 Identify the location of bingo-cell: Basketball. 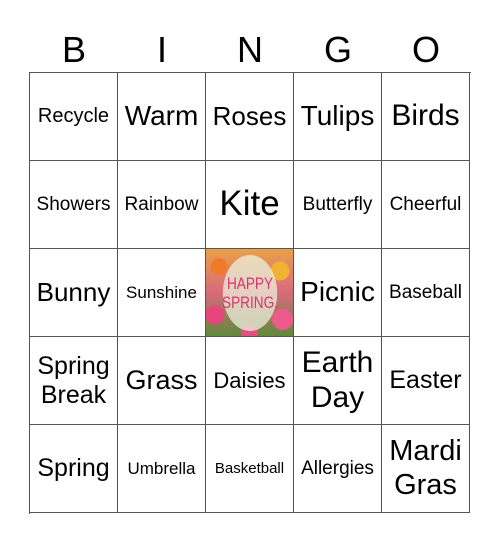
(250, 469).